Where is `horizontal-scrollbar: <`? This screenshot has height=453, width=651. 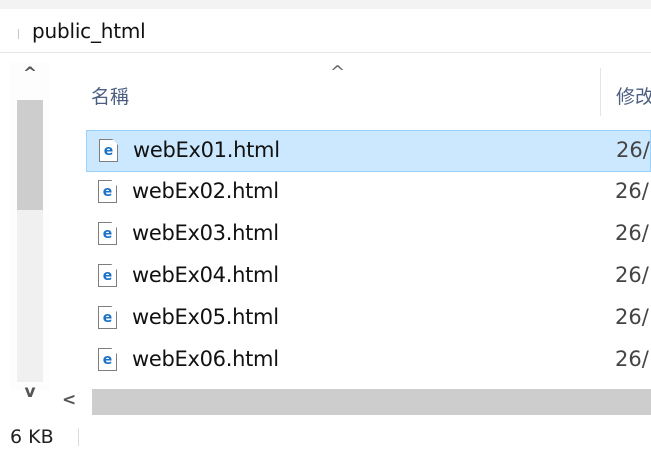 horizontal-scrollbar: < is located at coordinates (330, 401).